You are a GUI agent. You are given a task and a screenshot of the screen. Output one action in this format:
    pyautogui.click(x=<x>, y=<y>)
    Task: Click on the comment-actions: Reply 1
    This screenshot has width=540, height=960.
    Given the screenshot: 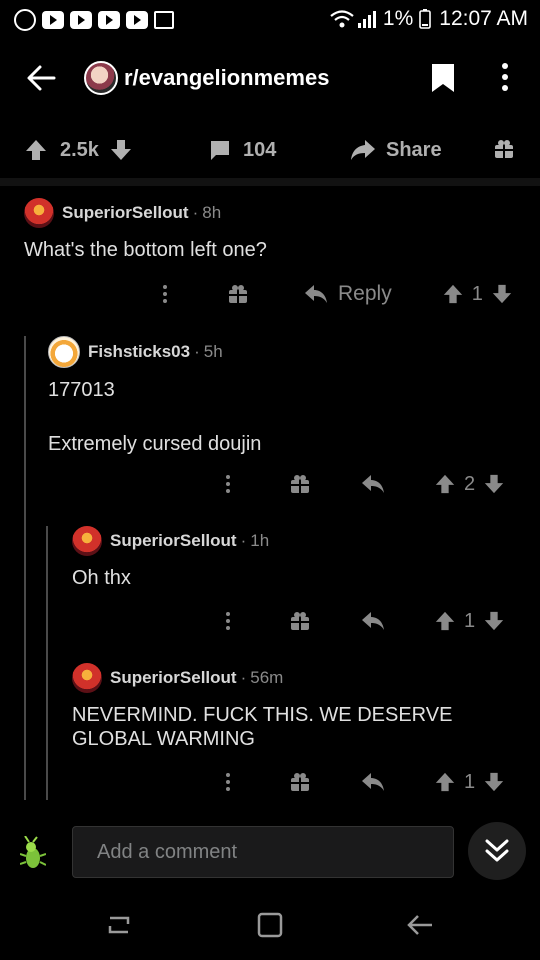 What is the action you would take?
    pyautogui.click(x=336, y=294)
    